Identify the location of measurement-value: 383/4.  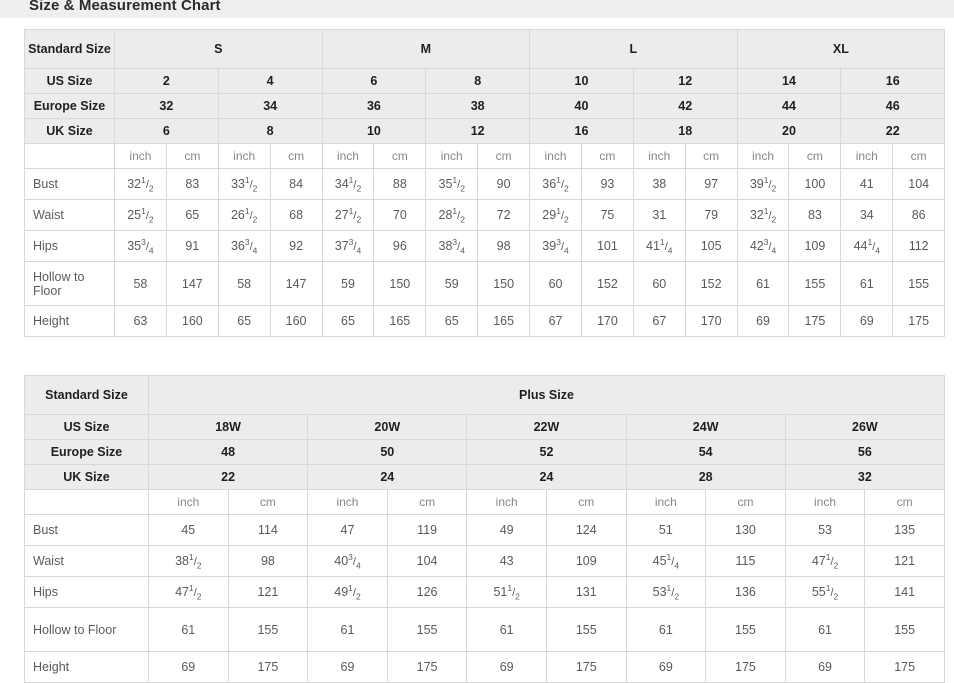
(452, 246).